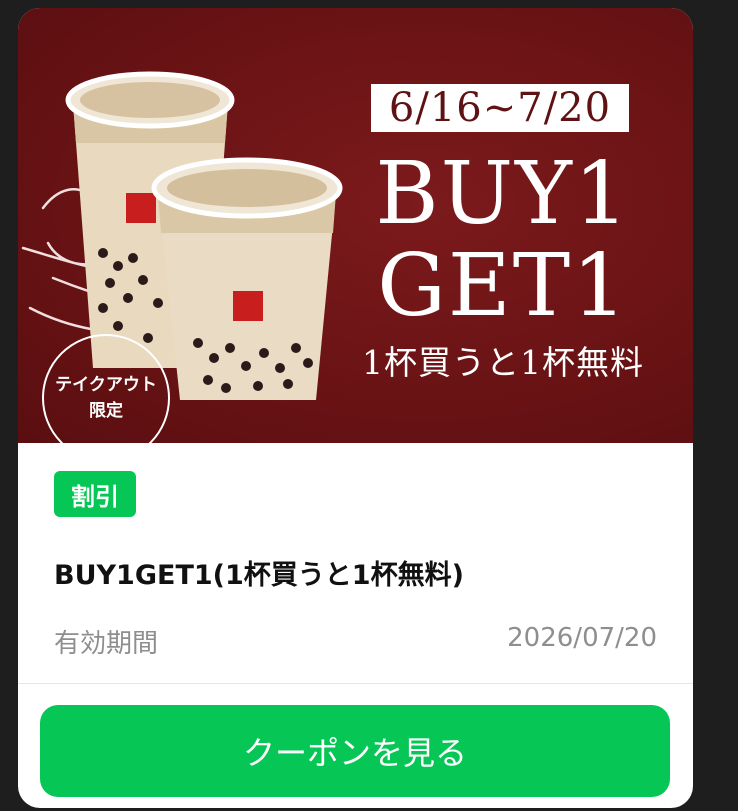  I want to click on front-cup, so click(247, 278).